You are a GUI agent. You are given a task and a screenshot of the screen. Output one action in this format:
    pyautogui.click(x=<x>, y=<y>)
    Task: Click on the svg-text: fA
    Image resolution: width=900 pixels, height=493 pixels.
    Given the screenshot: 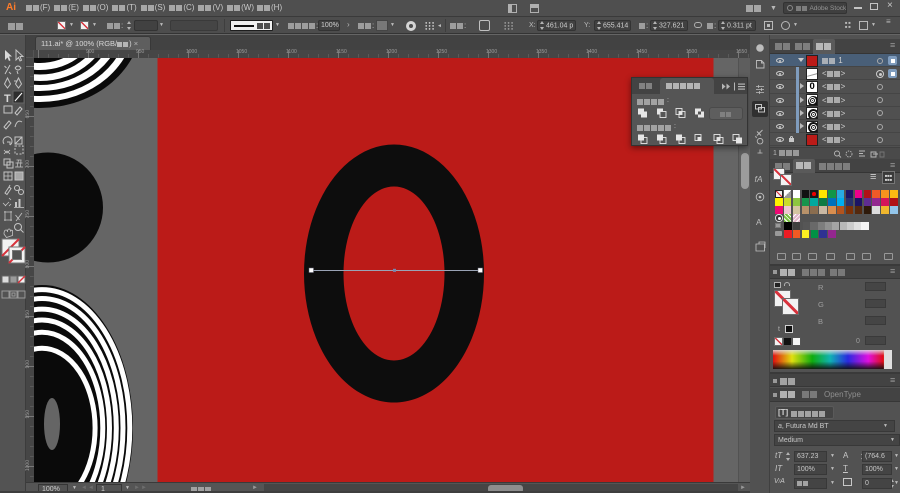 What is the action you would take?
    pyautogui.click(x=759, y=179)
    